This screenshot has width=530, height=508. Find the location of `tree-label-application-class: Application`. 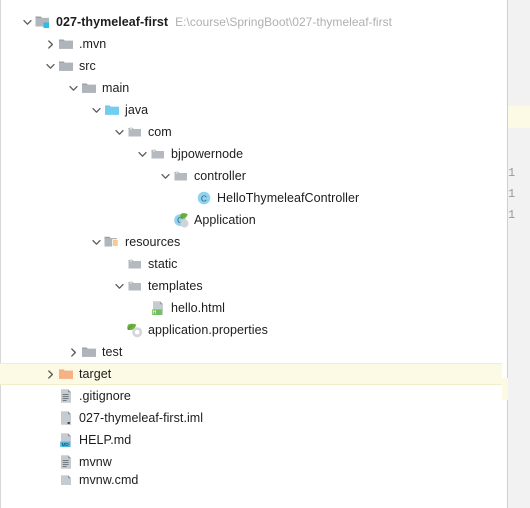

tree-label-application-class: Application is located at coordinates (225, 220).